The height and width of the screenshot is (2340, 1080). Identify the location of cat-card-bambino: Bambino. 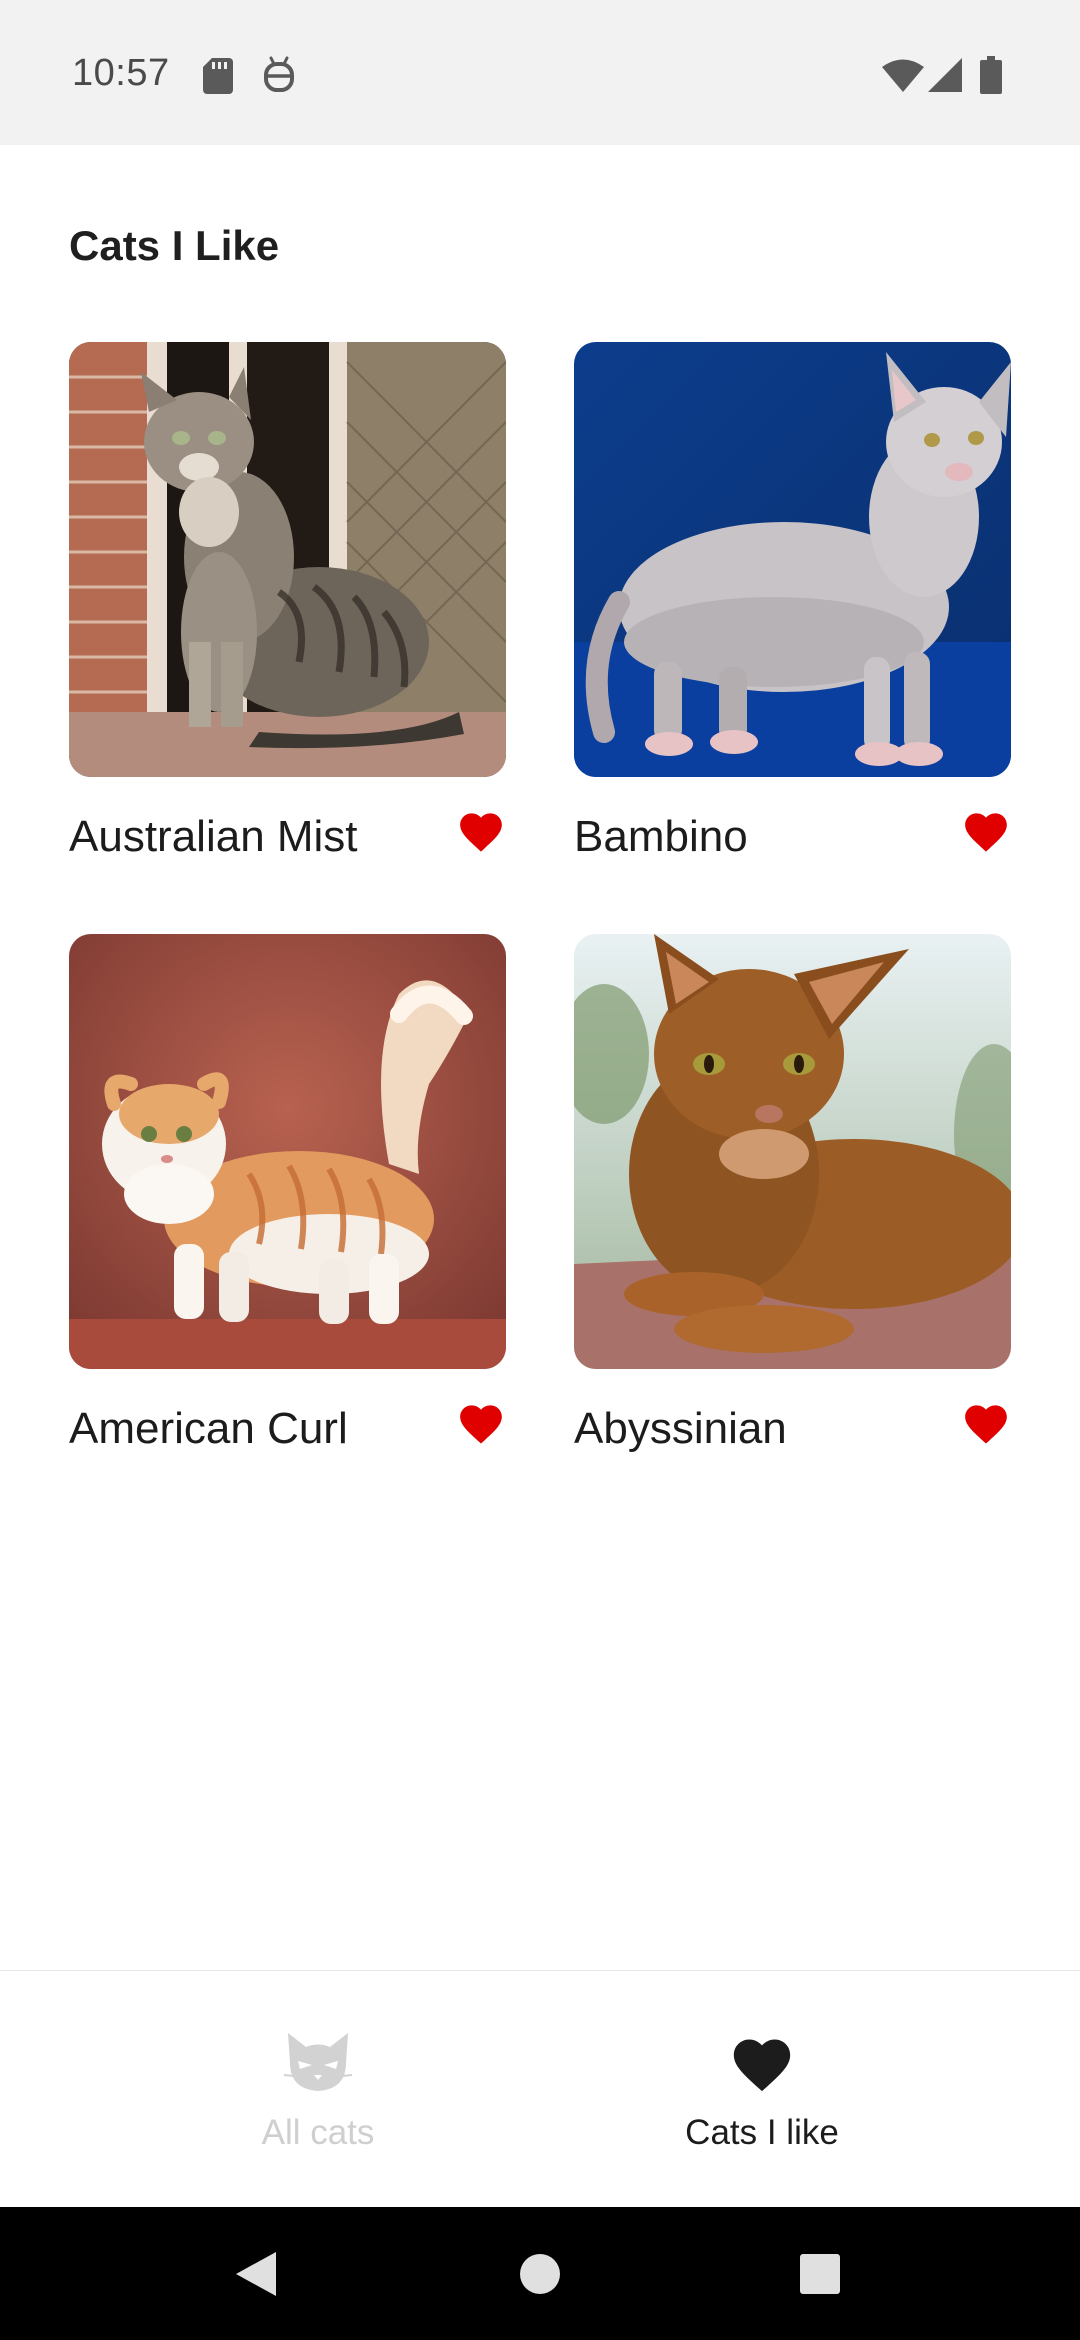
(792, 602).